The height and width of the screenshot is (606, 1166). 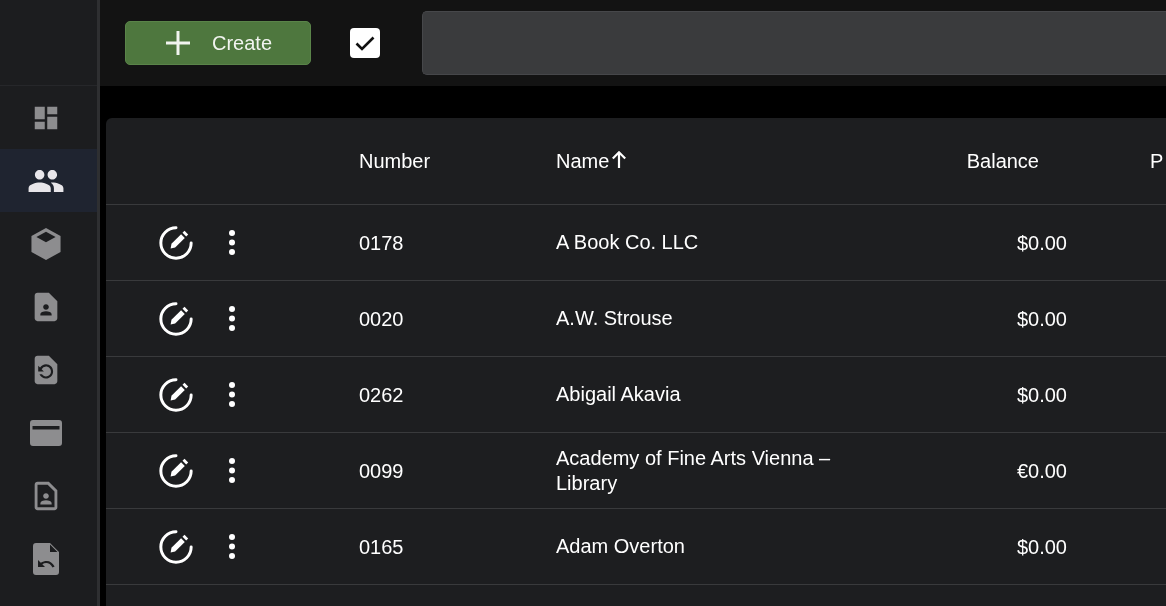 What do you see at coordinates (718, 161) in the screenshot?
I see `column-header: Name` at bounding box center [718, 161].